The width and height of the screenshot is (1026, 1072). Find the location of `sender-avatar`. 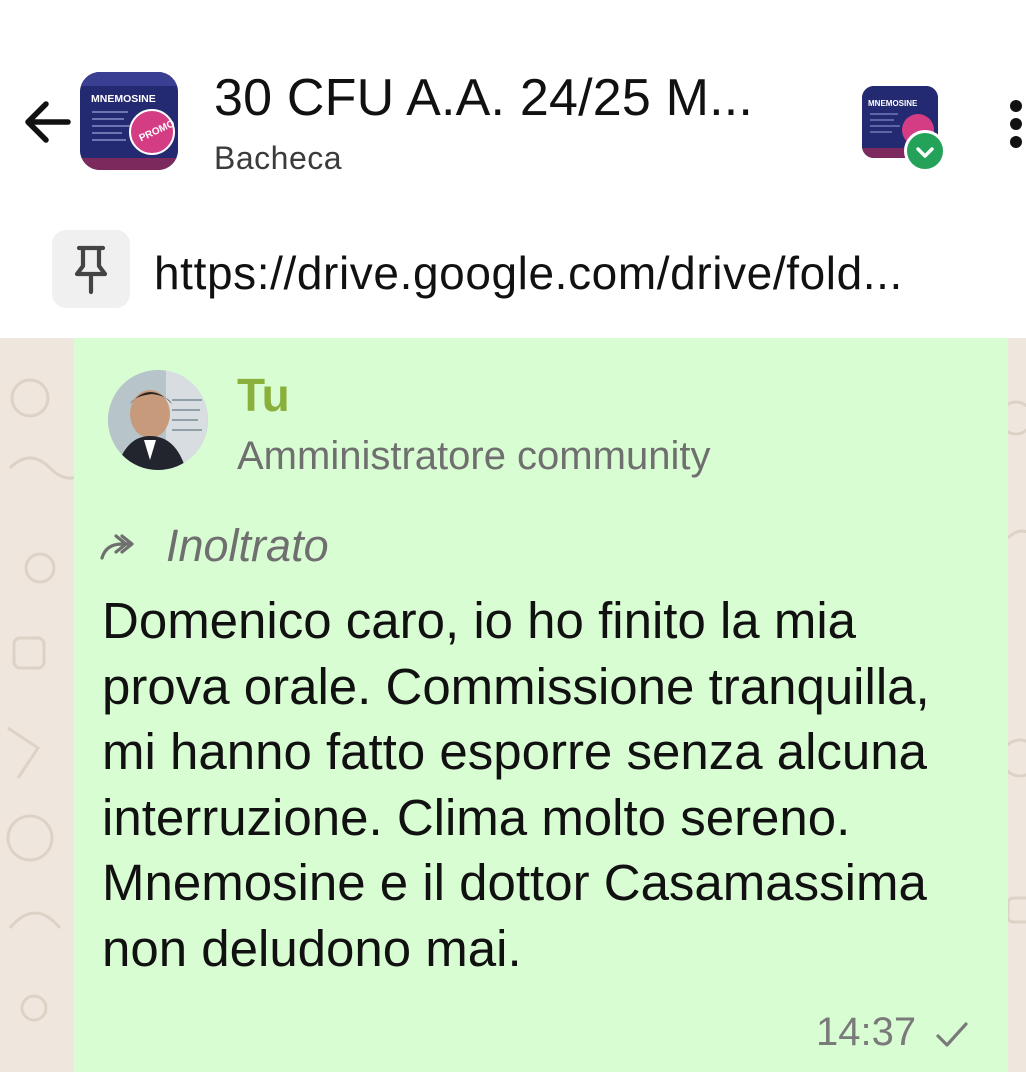

sender-avatar is located at coordinates (158, 420).